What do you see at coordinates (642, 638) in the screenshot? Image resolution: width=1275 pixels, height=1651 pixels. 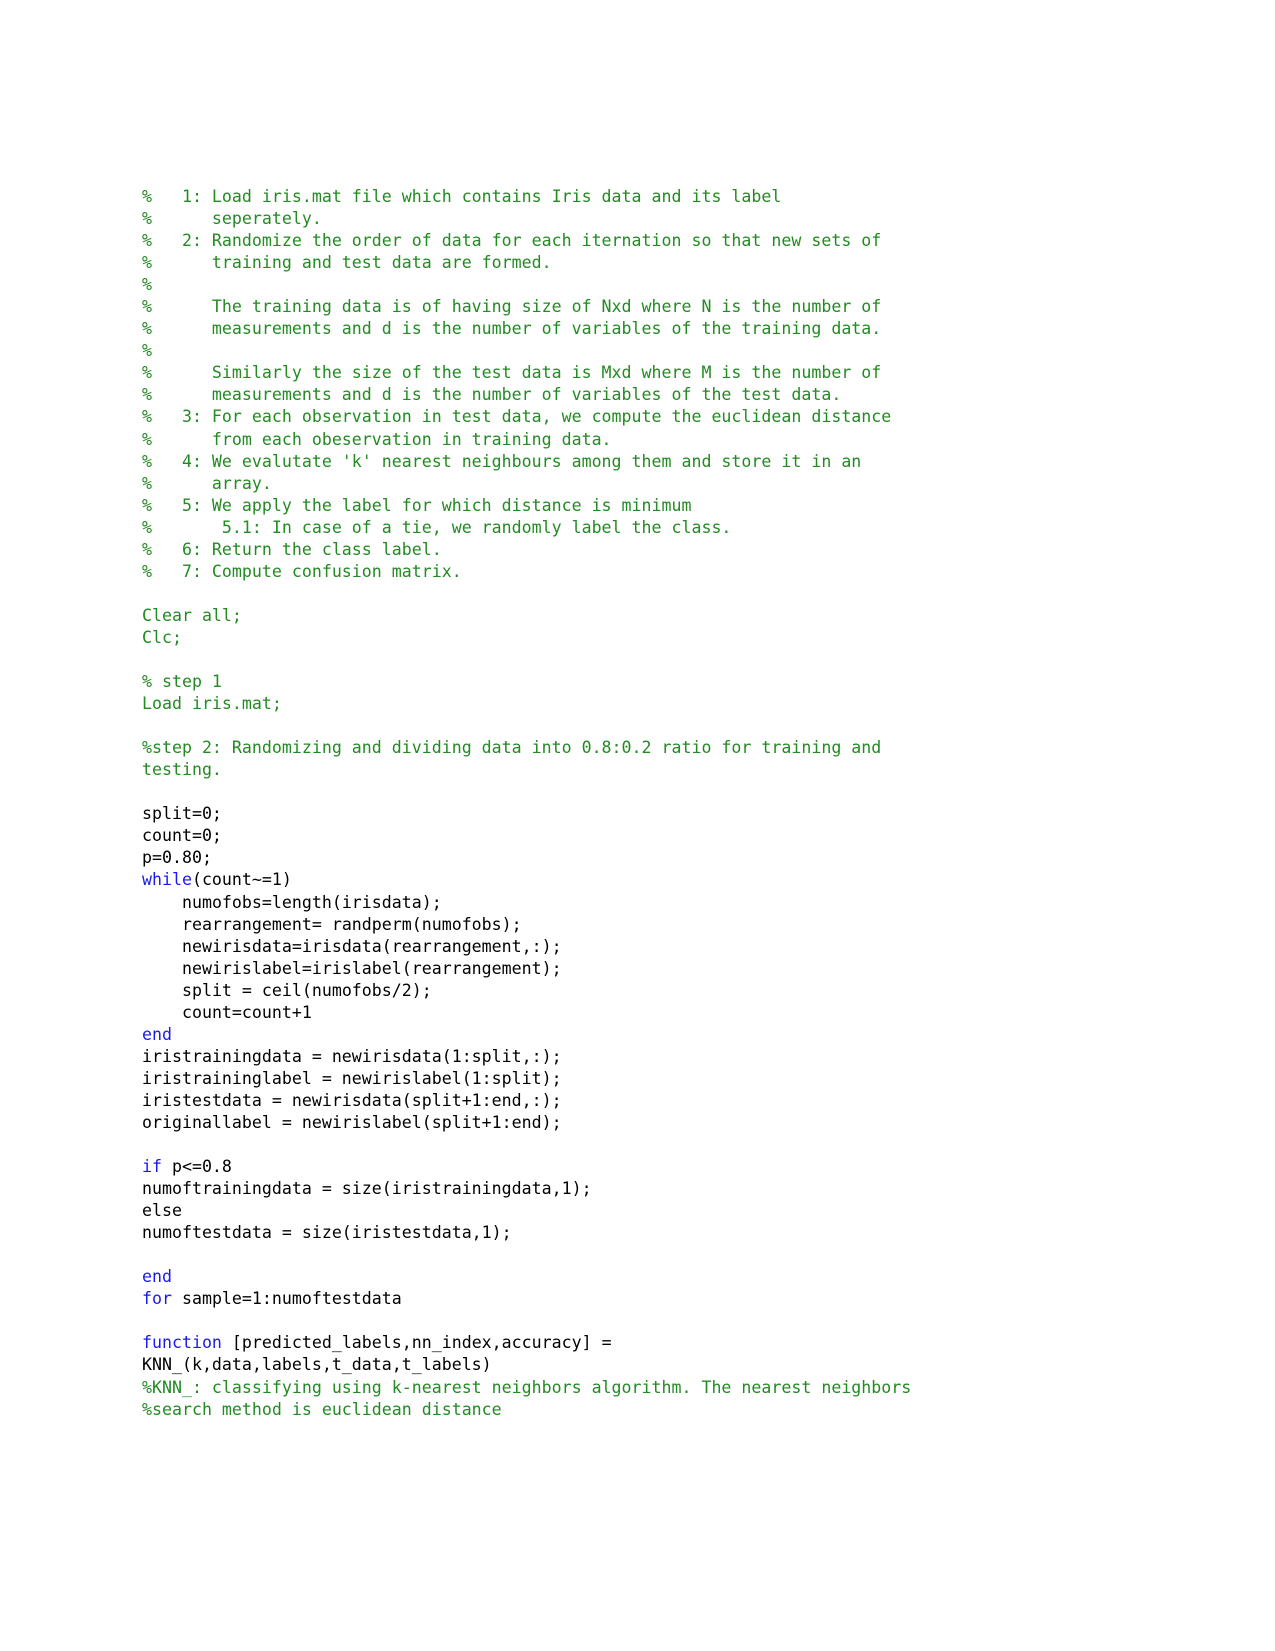 I see `code-line-comment: Clc;` at bounding box center [642, 638].